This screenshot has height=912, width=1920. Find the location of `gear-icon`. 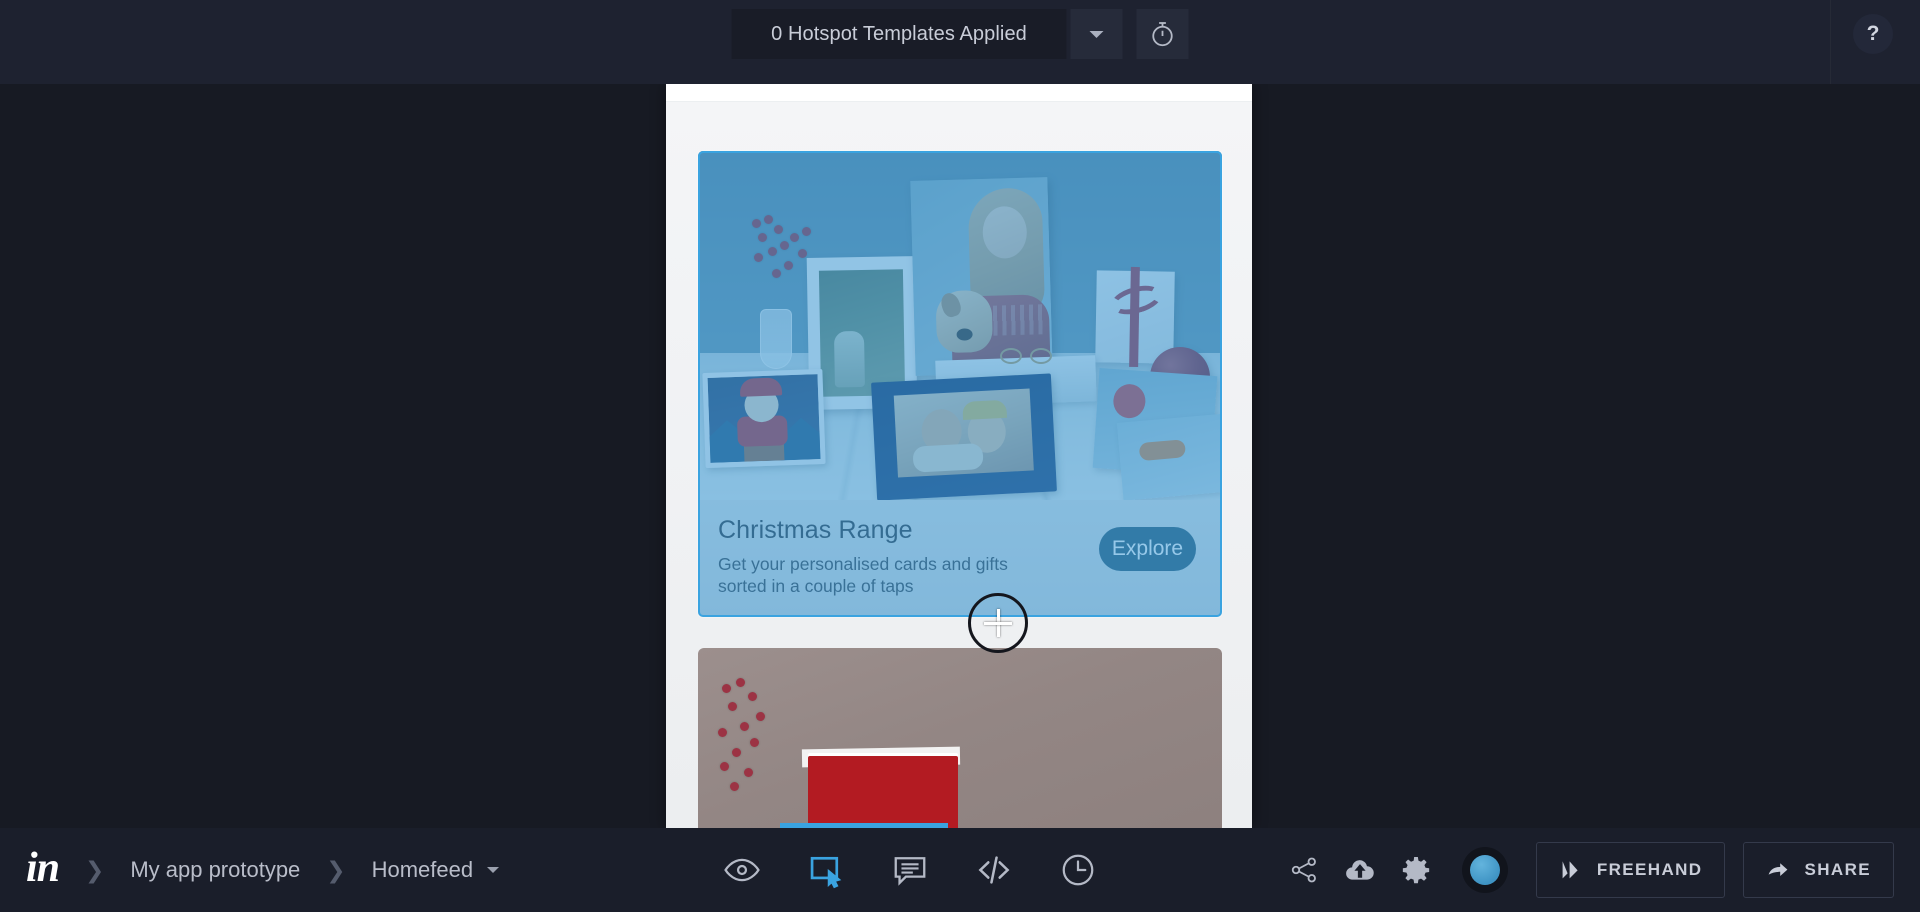

gear-icon is located at coordinates (1415, 870).